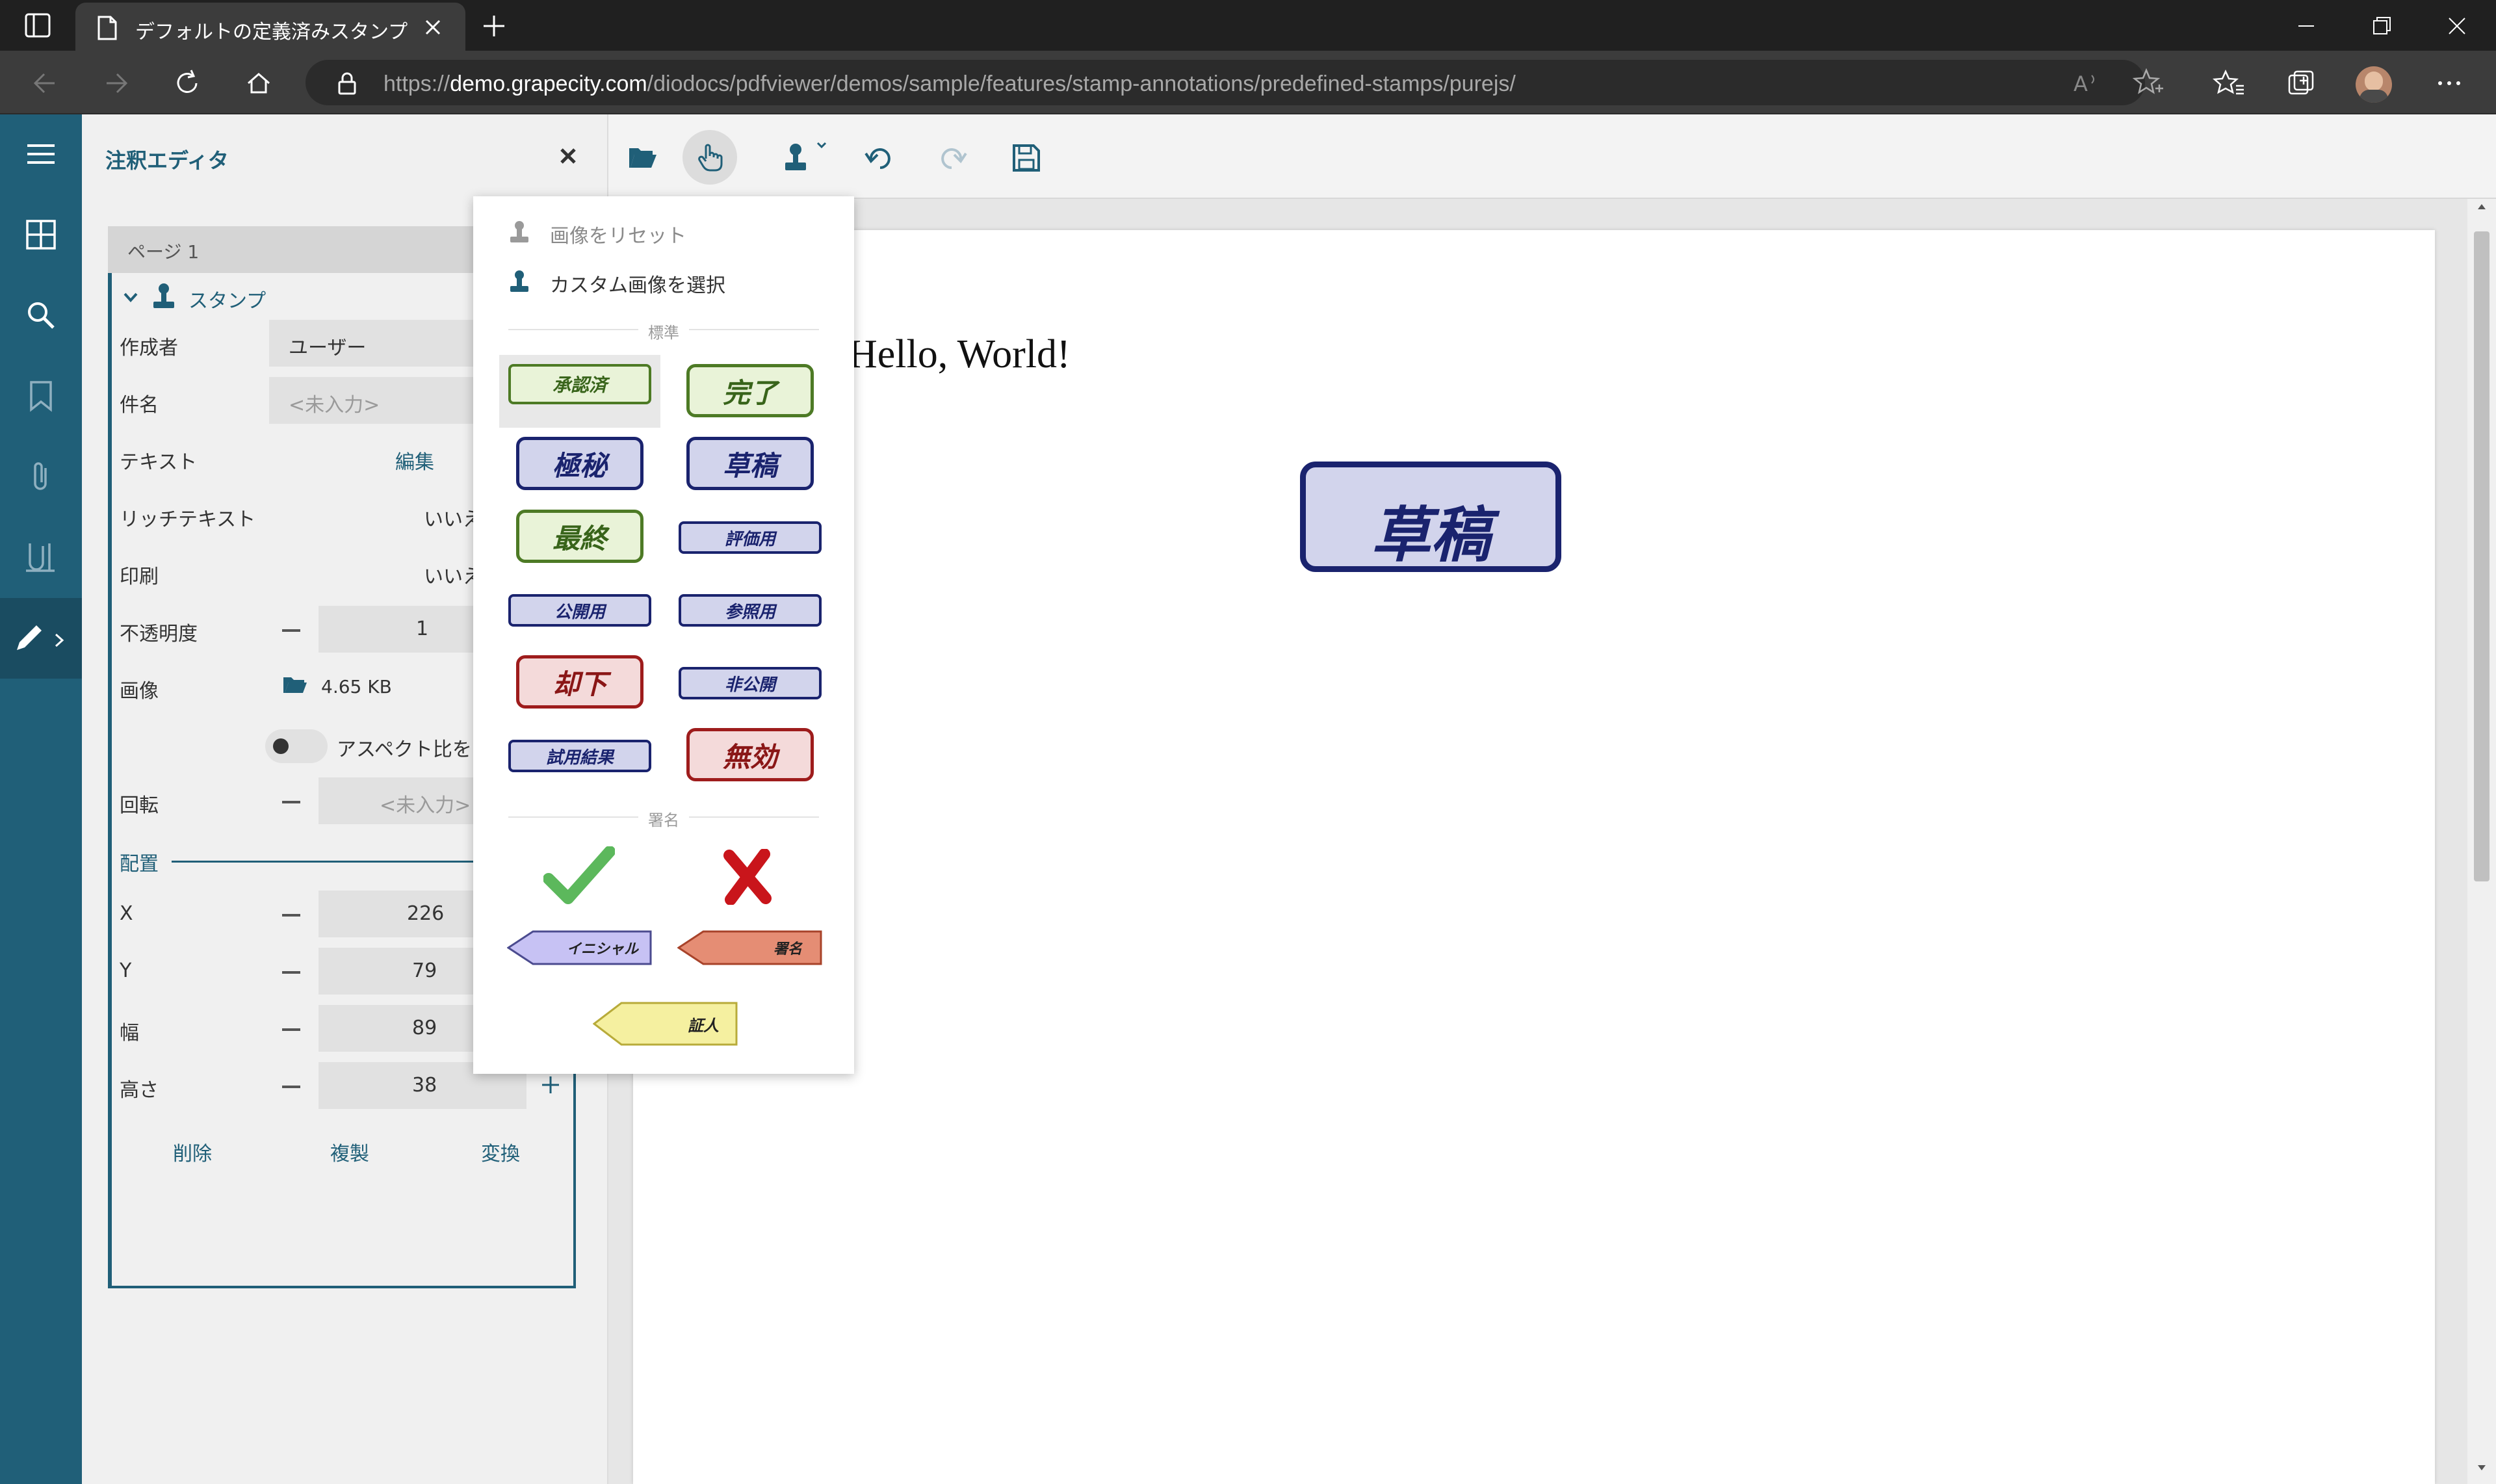 The width and height of the screenshot is (2496, 1484). I want to click on thumbnails-button, so click(41, 235).